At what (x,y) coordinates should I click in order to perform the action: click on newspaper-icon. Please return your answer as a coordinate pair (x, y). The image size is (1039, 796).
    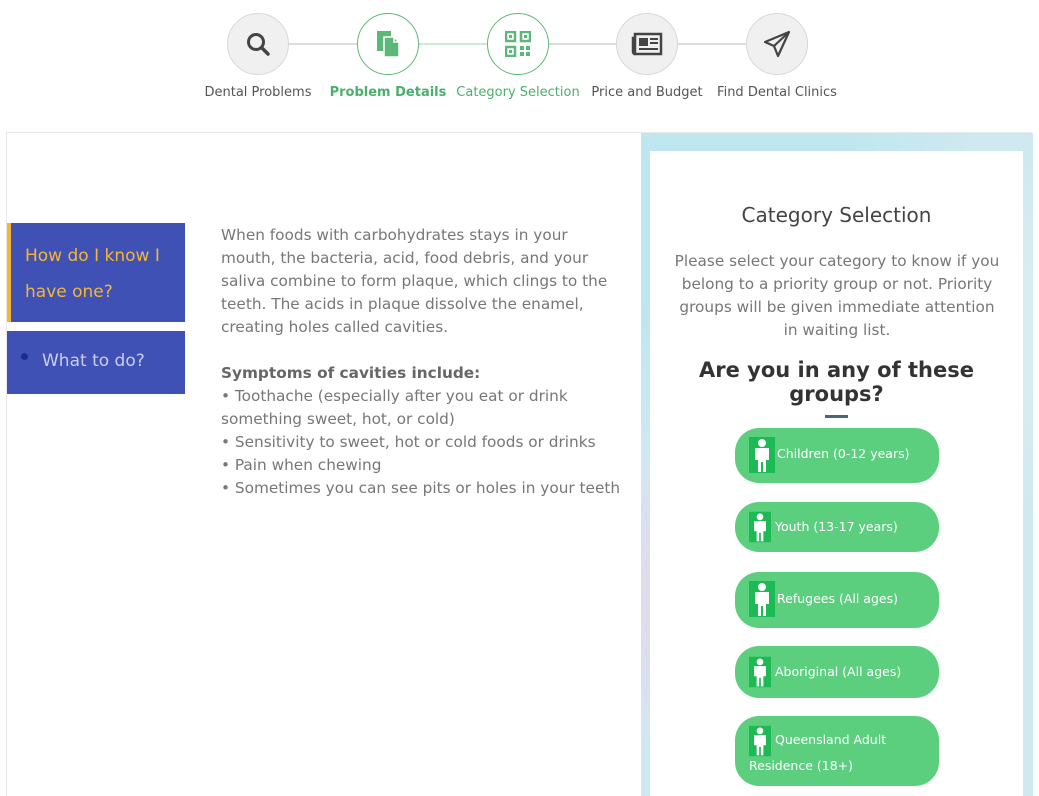
    Looking at the image, I should click on (647, 44).